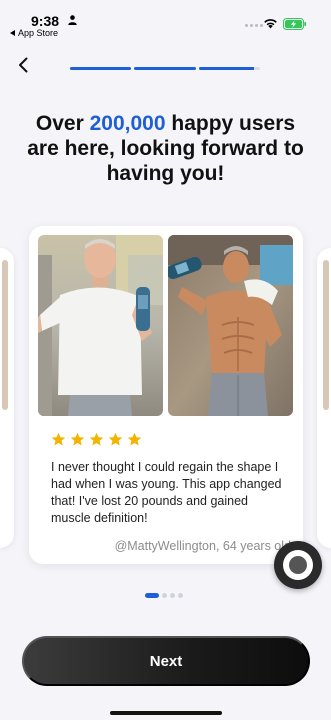 Image resolution: width=331 pixels, height=720 pixels. I want to click on person-icon, so click(72, 20).